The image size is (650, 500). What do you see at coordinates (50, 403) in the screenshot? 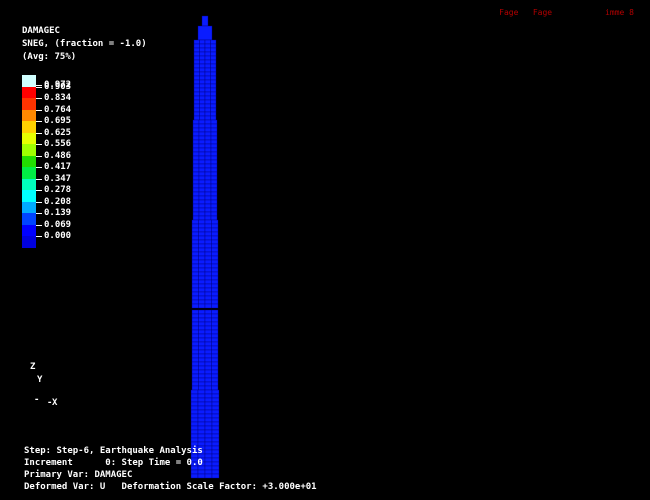
I see `triad-x-axis: -` at bounding box center [50, 403].